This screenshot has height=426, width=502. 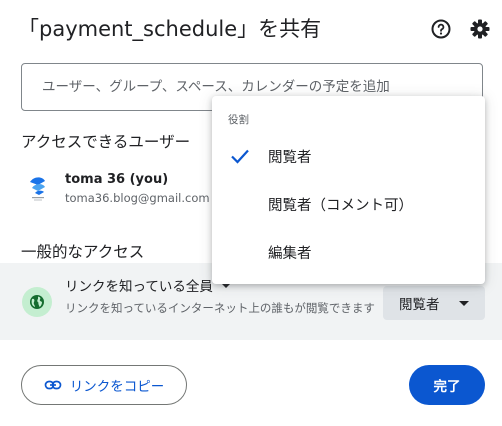 I want to click on dropdown-arrow-icon, so click(x=464, y=303).